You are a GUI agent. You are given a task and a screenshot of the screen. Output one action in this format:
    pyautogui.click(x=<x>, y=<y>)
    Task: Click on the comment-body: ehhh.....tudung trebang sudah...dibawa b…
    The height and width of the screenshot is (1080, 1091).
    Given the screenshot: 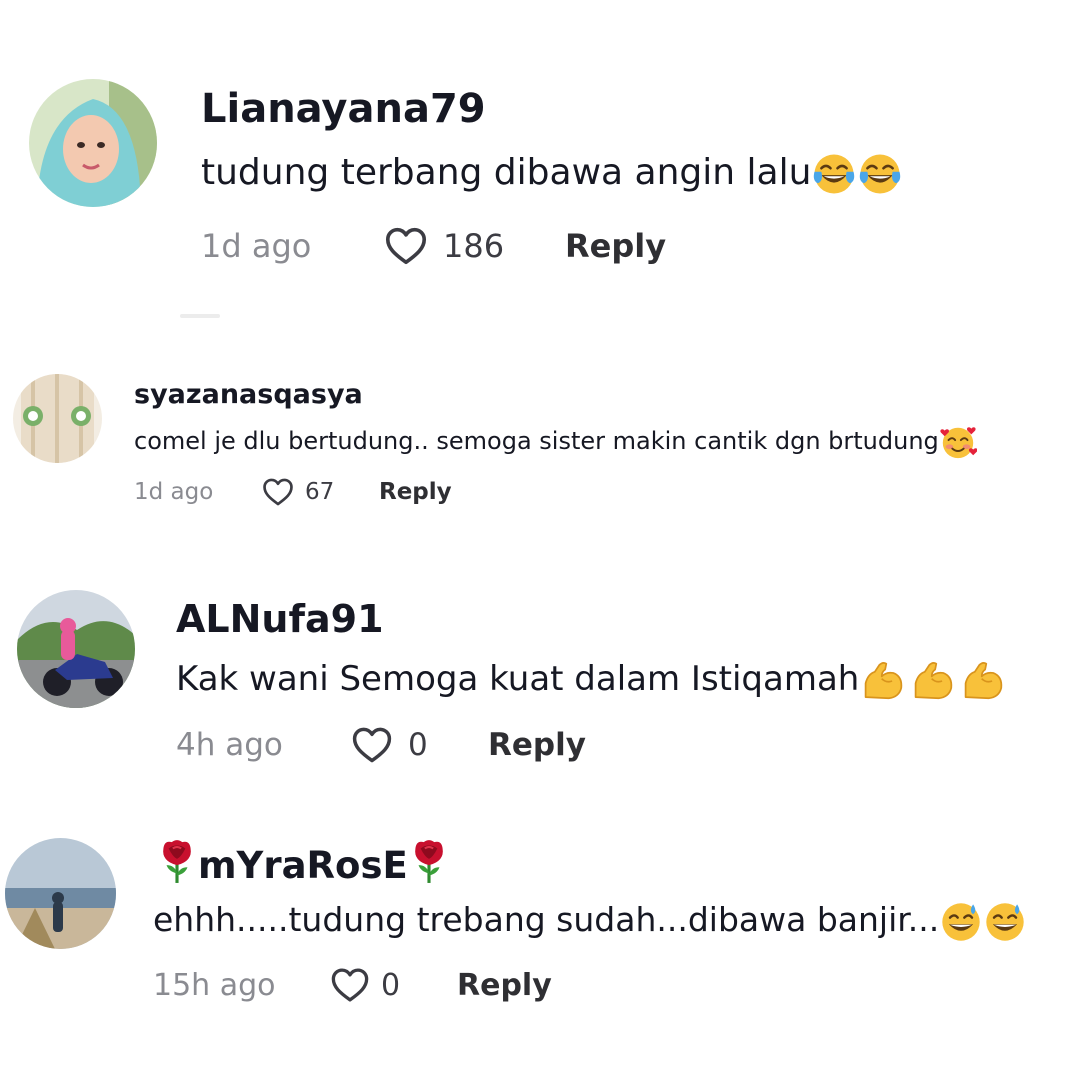 What is the action you would take?
    pyautogui.click(x=546, y=919)
    